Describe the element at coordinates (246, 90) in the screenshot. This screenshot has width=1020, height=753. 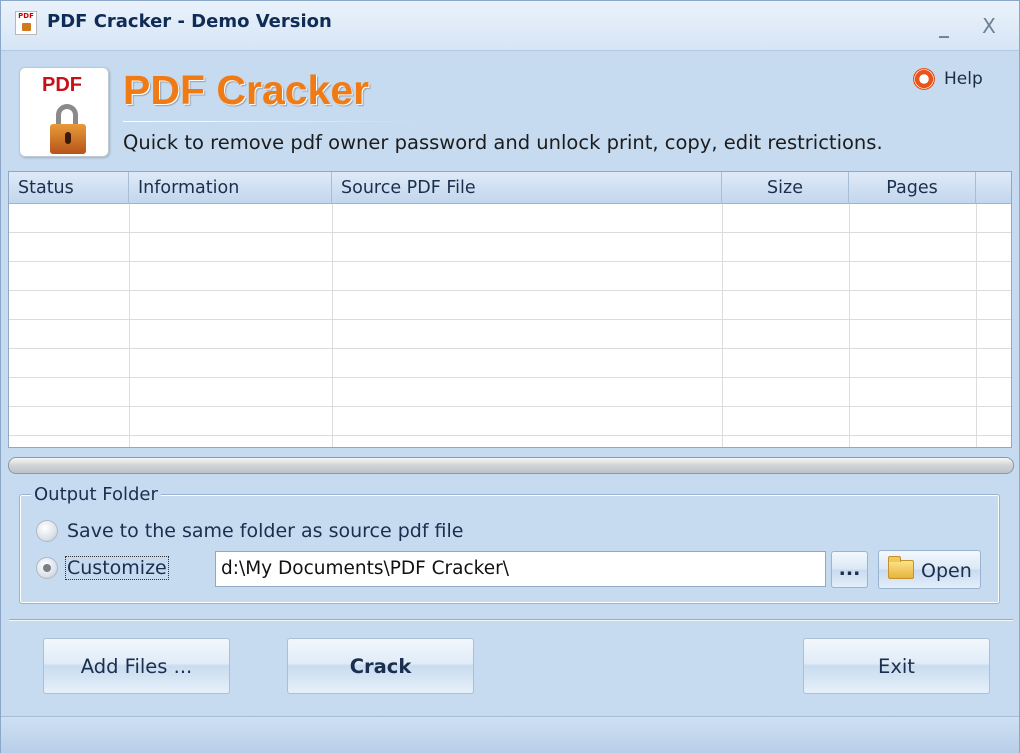
I see `brand-title: PDF Cracker` at that location.